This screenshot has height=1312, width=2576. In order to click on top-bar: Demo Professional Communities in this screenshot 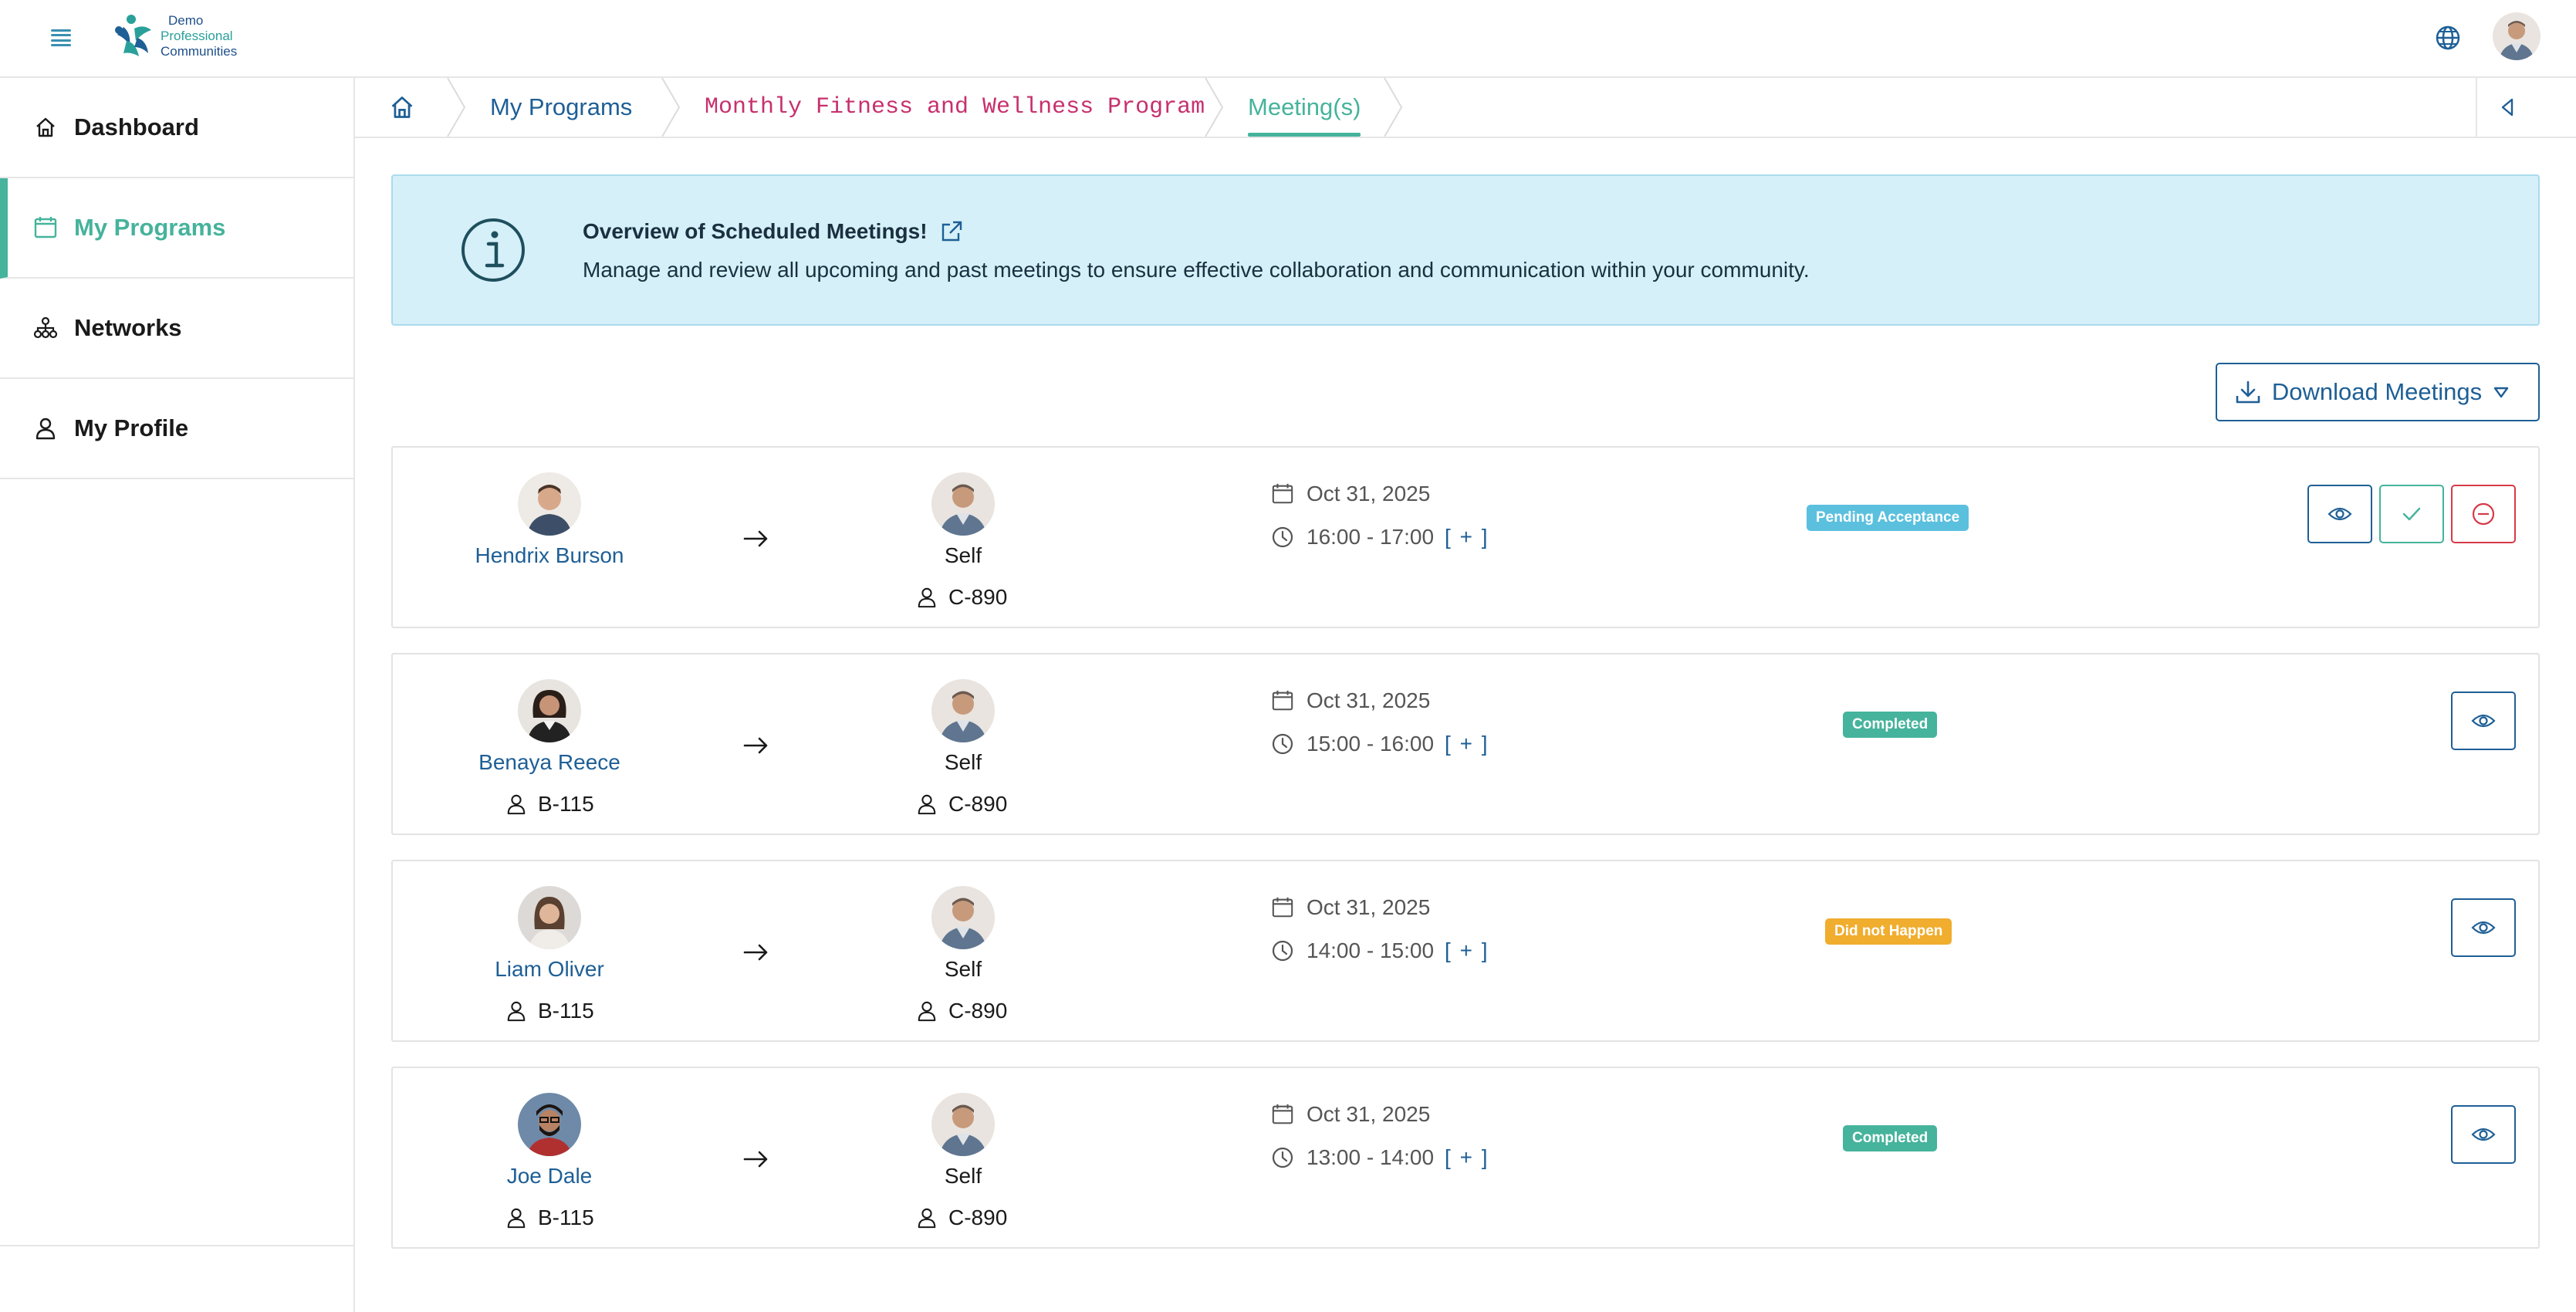, I will do `click(1288, 39)`.